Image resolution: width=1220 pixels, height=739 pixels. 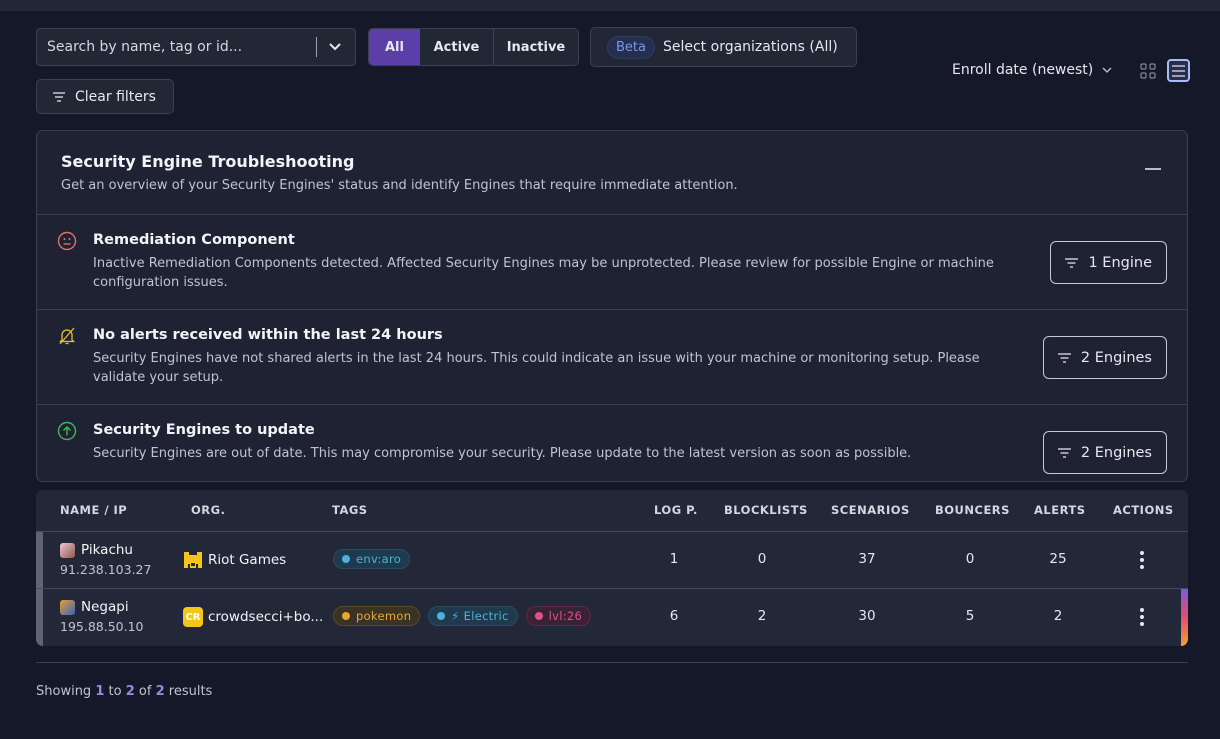 I want to click on clear-filters-button: Clear filters, so click(x=105, y=96).